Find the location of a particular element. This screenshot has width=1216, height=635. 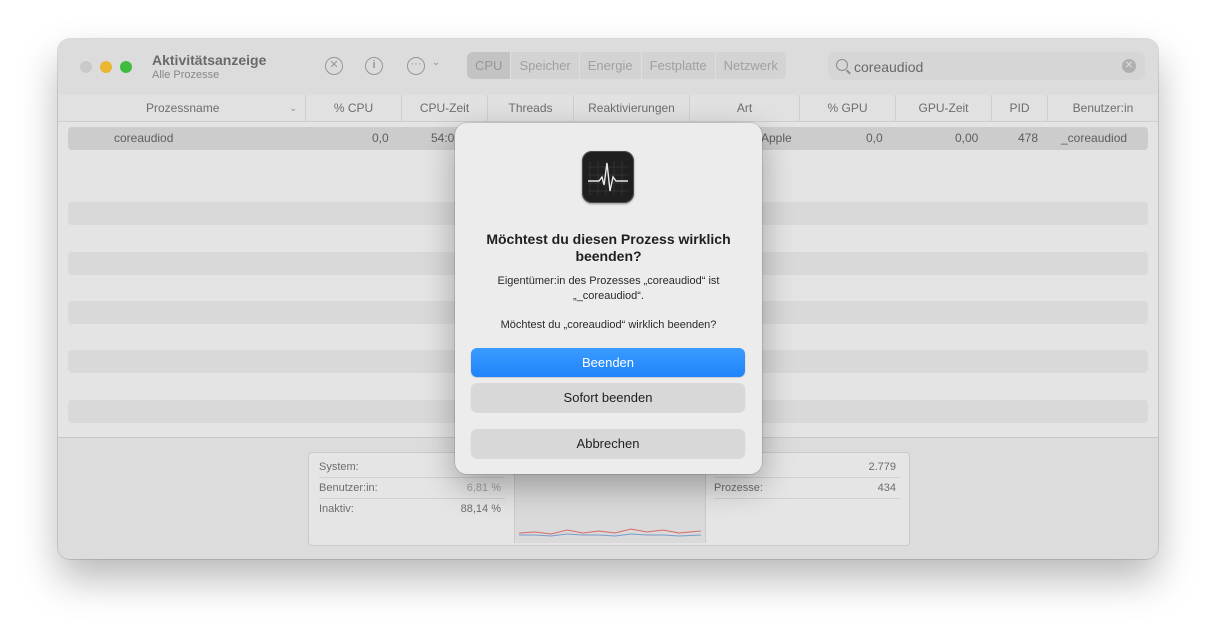

heartbeat-icon is located at coordinates (608, 178).